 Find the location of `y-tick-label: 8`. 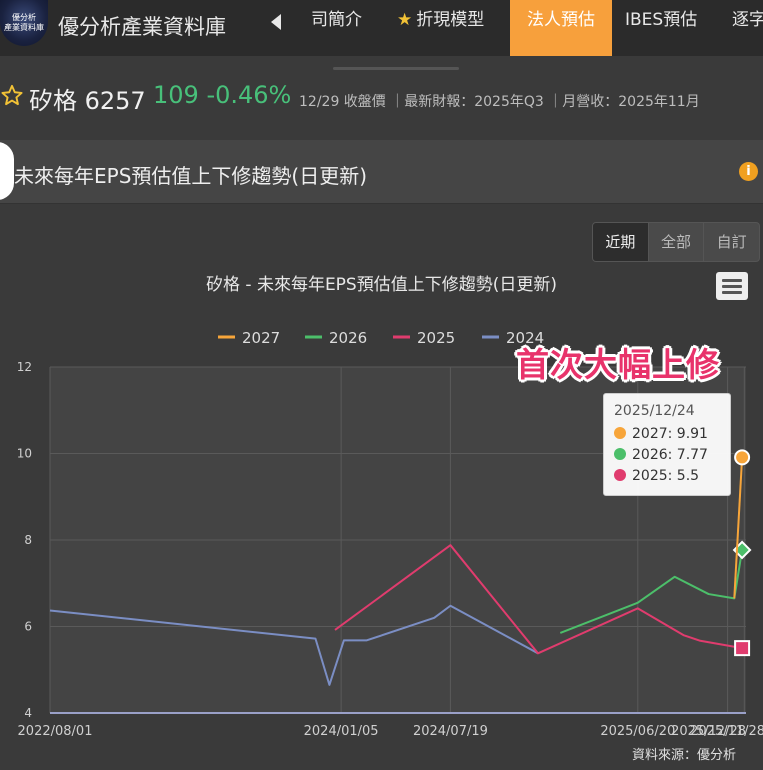

y-tick-label: 8 is located at coordinates (28, 540).